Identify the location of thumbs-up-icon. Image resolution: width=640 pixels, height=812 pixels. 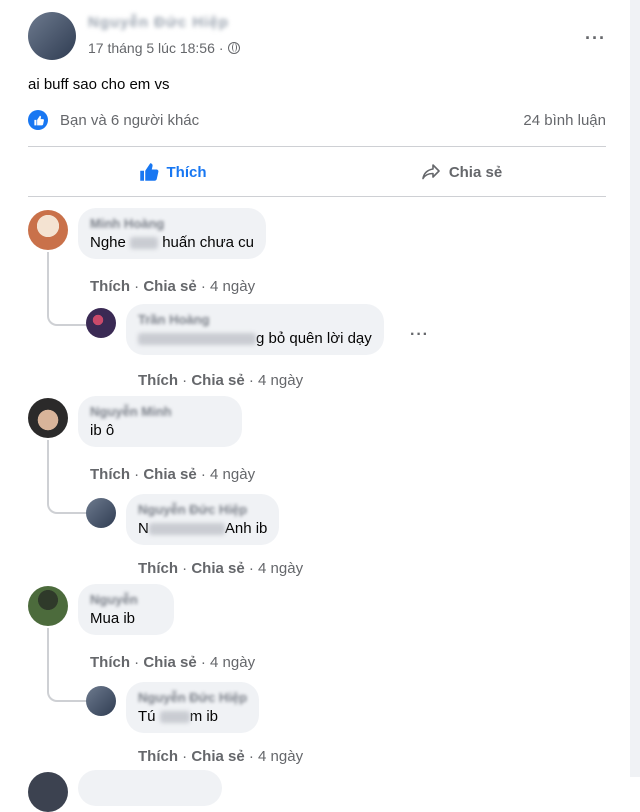
(148, 172).